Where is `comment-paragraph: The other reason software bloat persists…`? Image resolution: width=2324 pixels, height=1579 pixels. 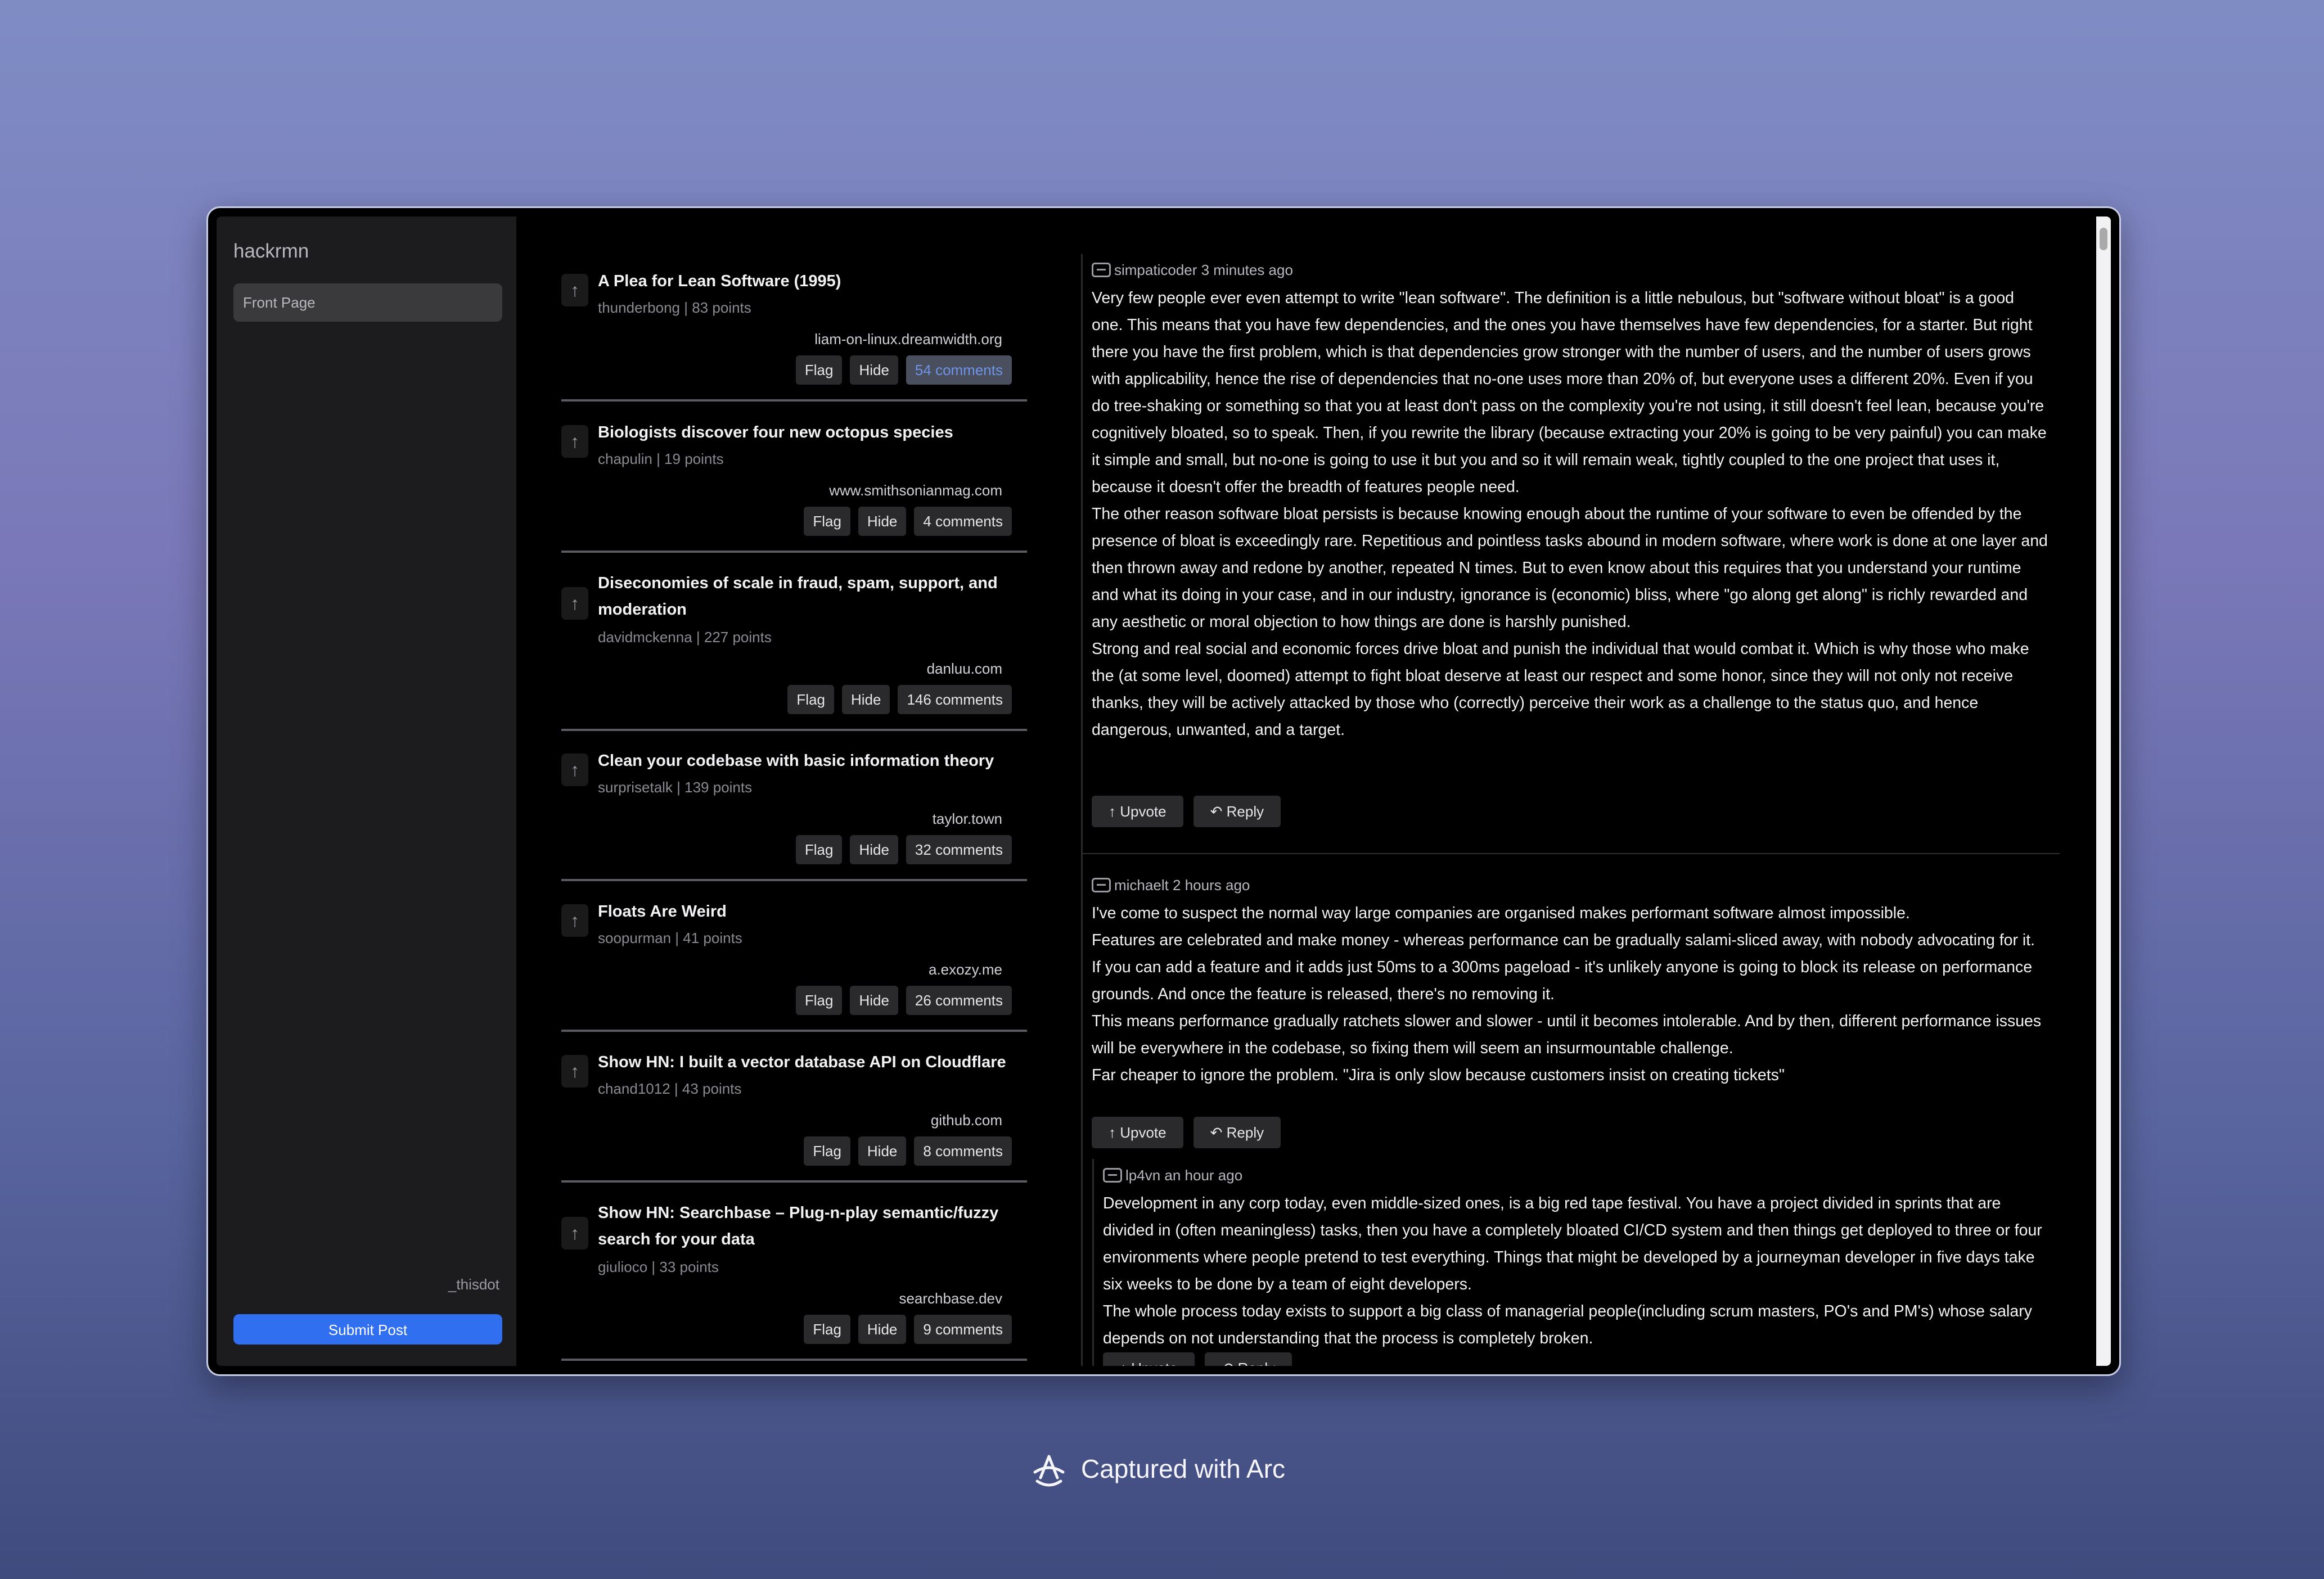 comment-paragraph: The other reason software bloat persists… is located at coordinates (1570, 568).